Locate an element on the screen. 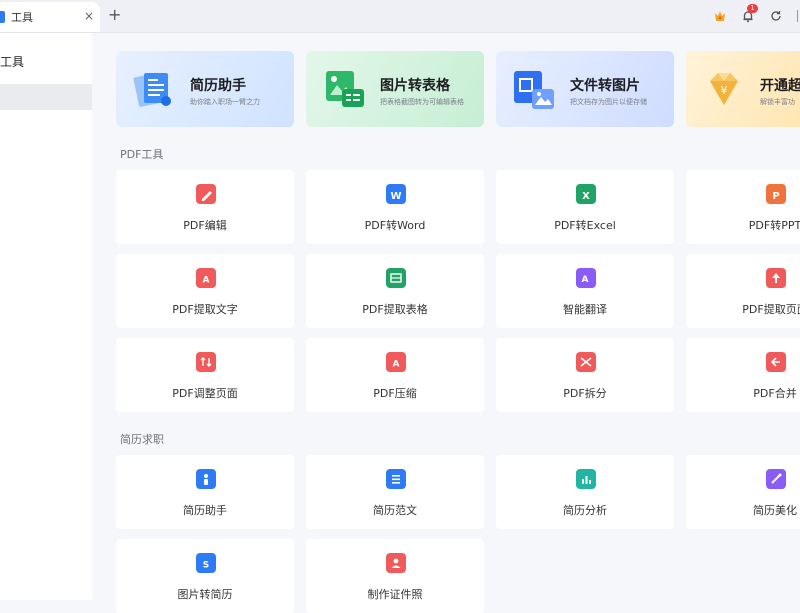  feature-subtitle: 助你踏入职场一臂之力 is located at coordinates (225, 102).